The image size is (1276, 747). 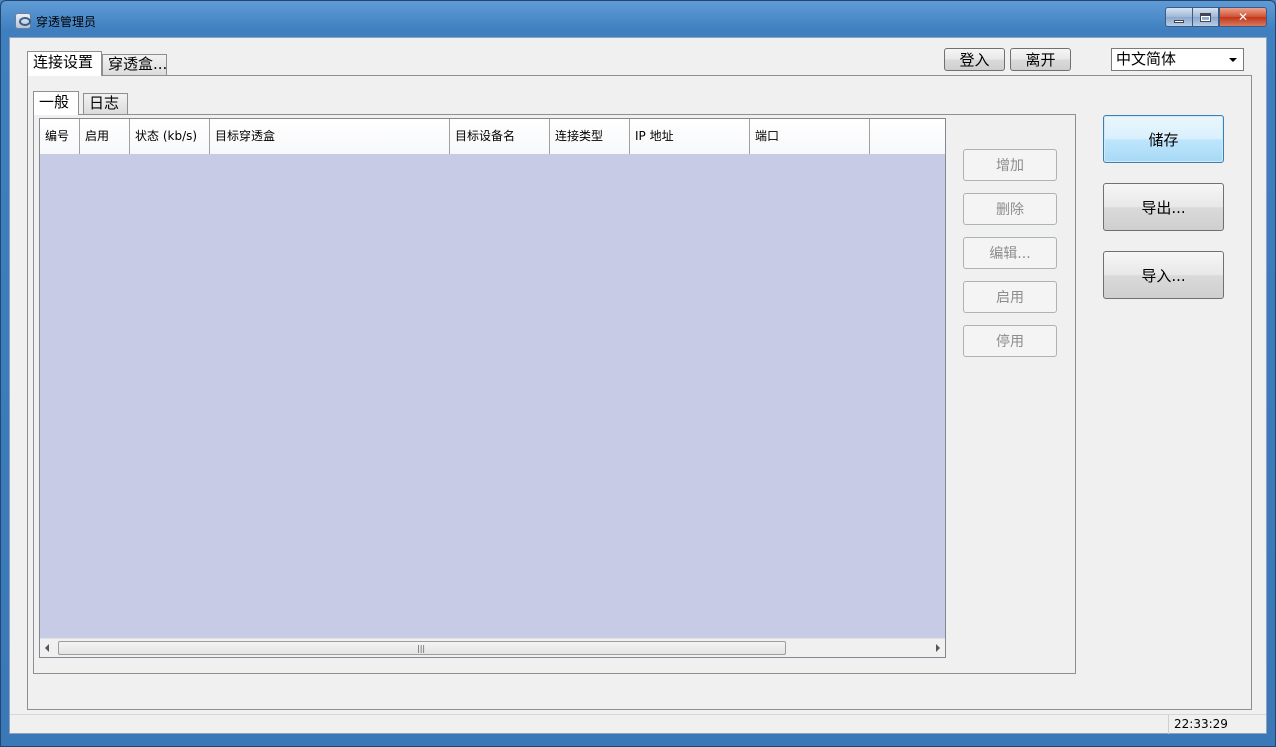 I want to click on maximize-icon, so click(x=1205, y=17).